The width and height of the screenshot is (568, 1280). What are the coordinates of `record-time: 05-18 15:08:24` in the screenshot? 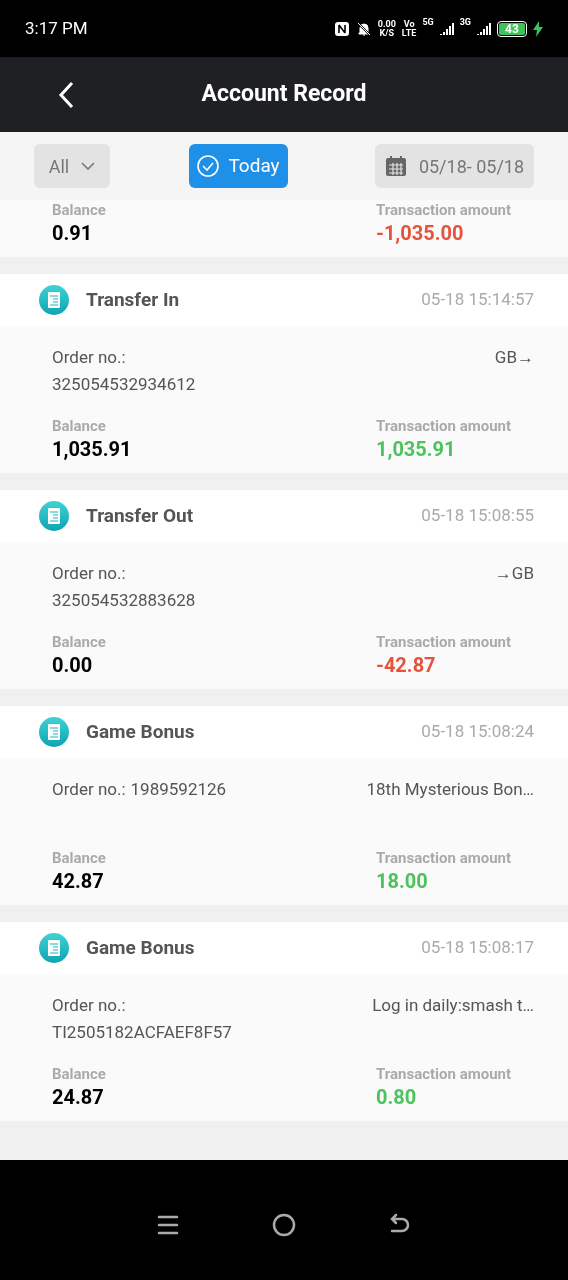 It's located at (477, 732).